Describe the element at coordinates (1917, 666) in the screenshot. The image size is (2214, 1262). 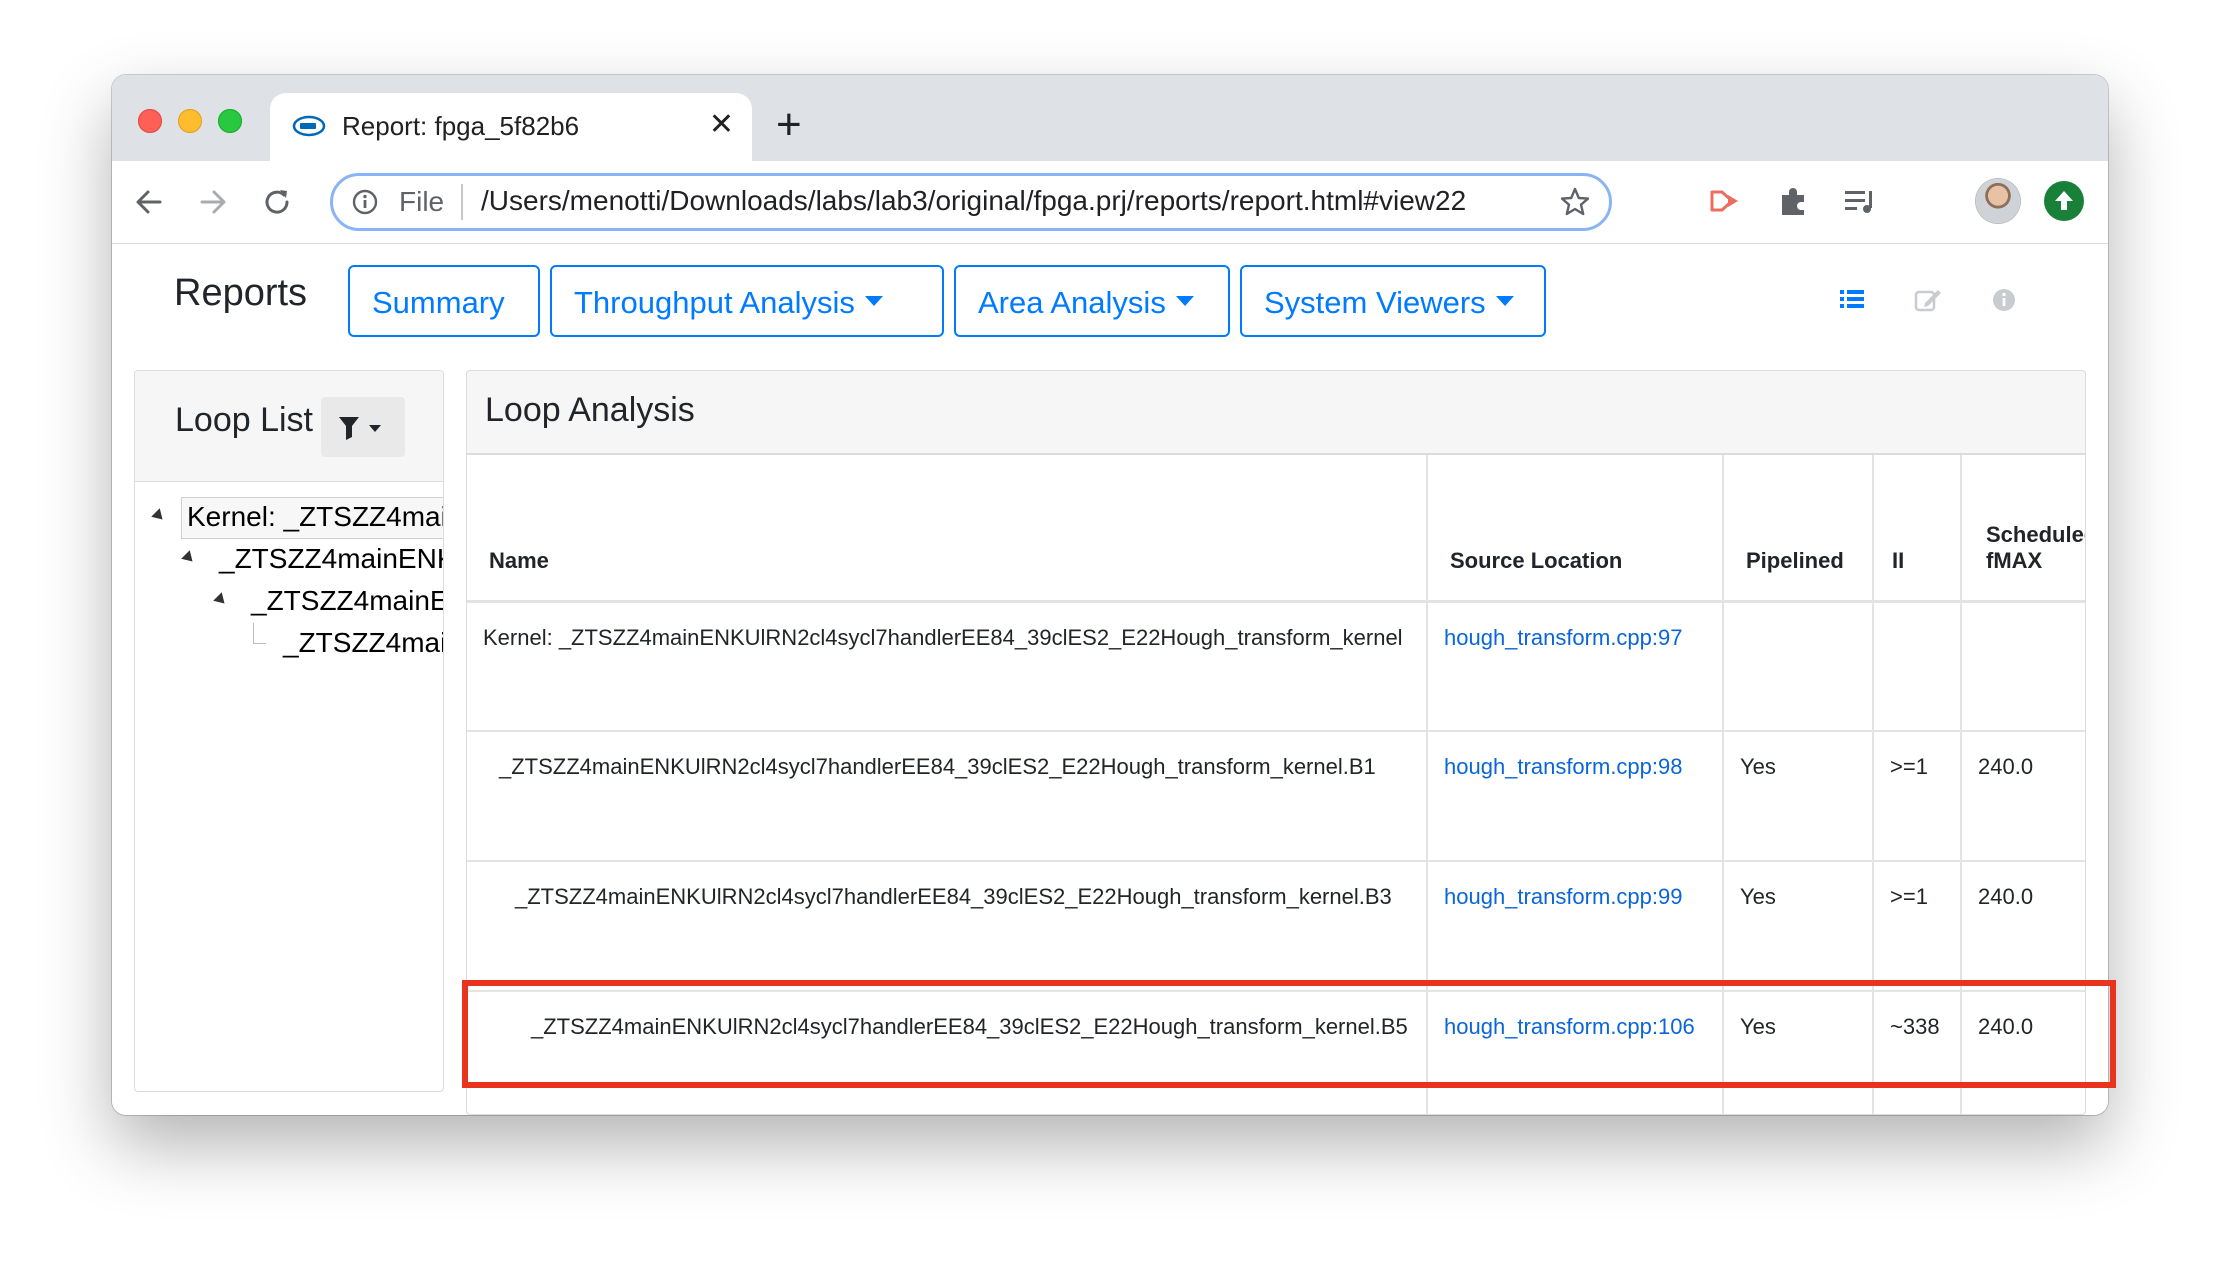
I see `row-ii-cell` at that location.